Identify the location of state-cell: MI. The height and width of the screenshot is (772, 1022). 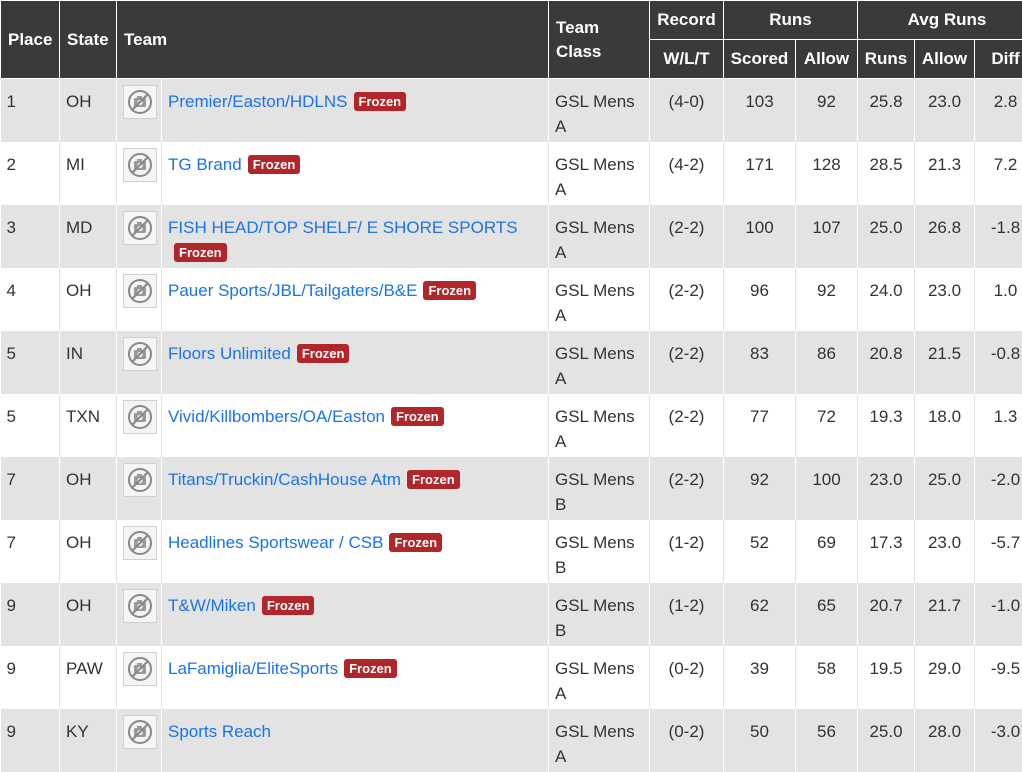
(88, 173).